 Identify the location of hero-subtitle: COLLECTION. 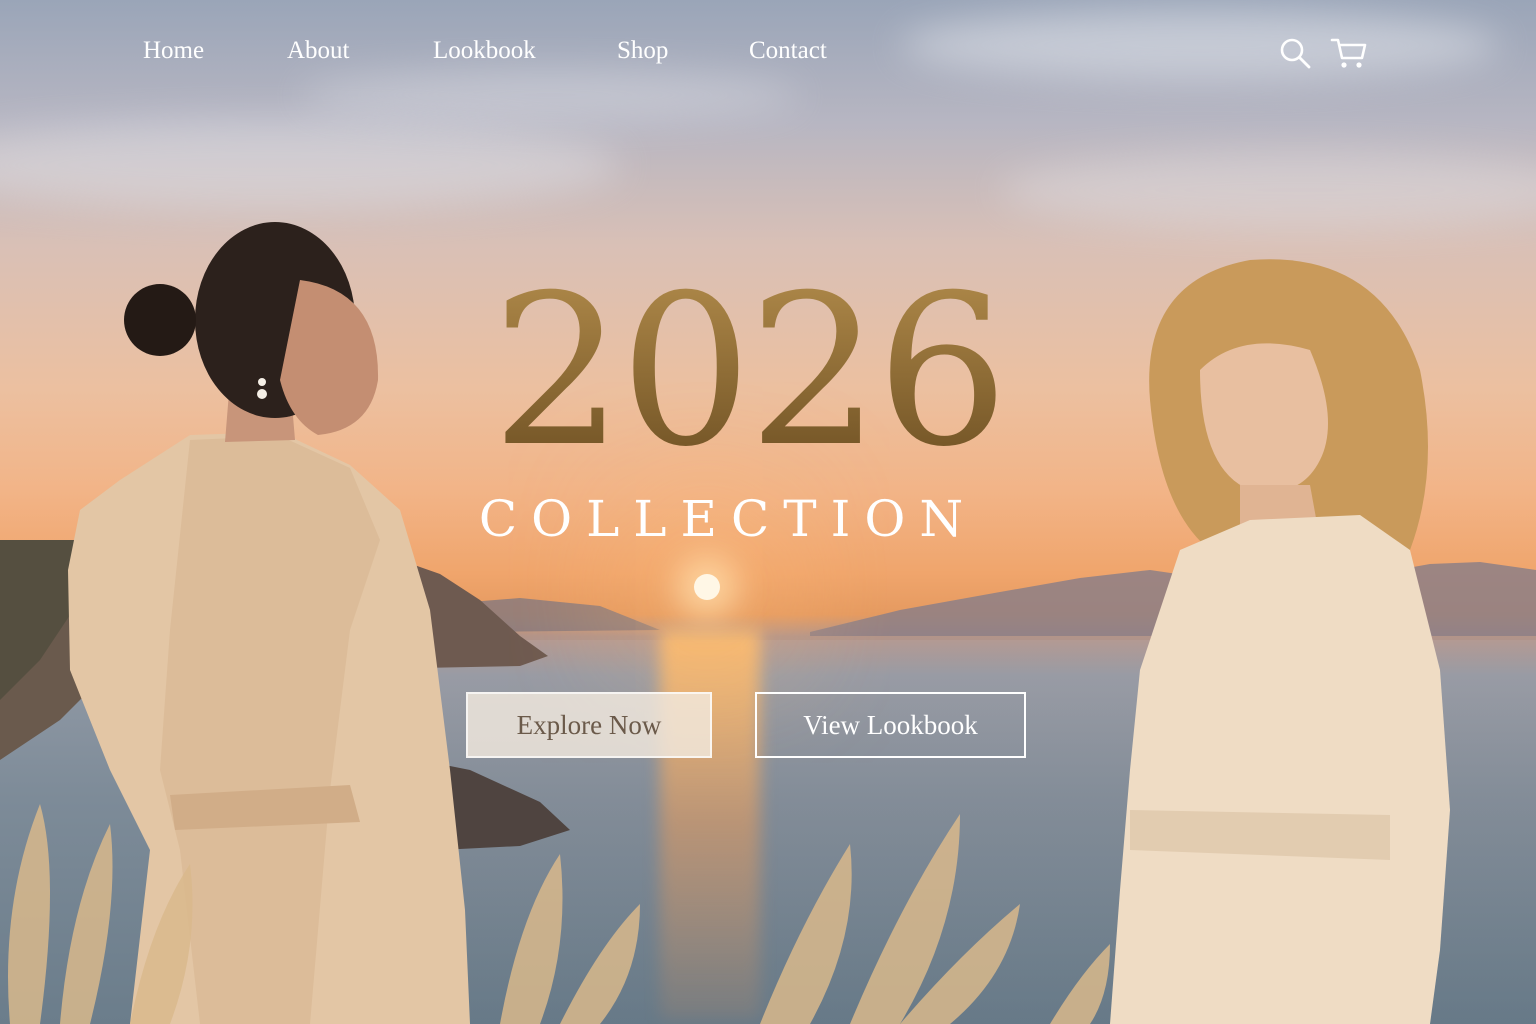
(728, 519).